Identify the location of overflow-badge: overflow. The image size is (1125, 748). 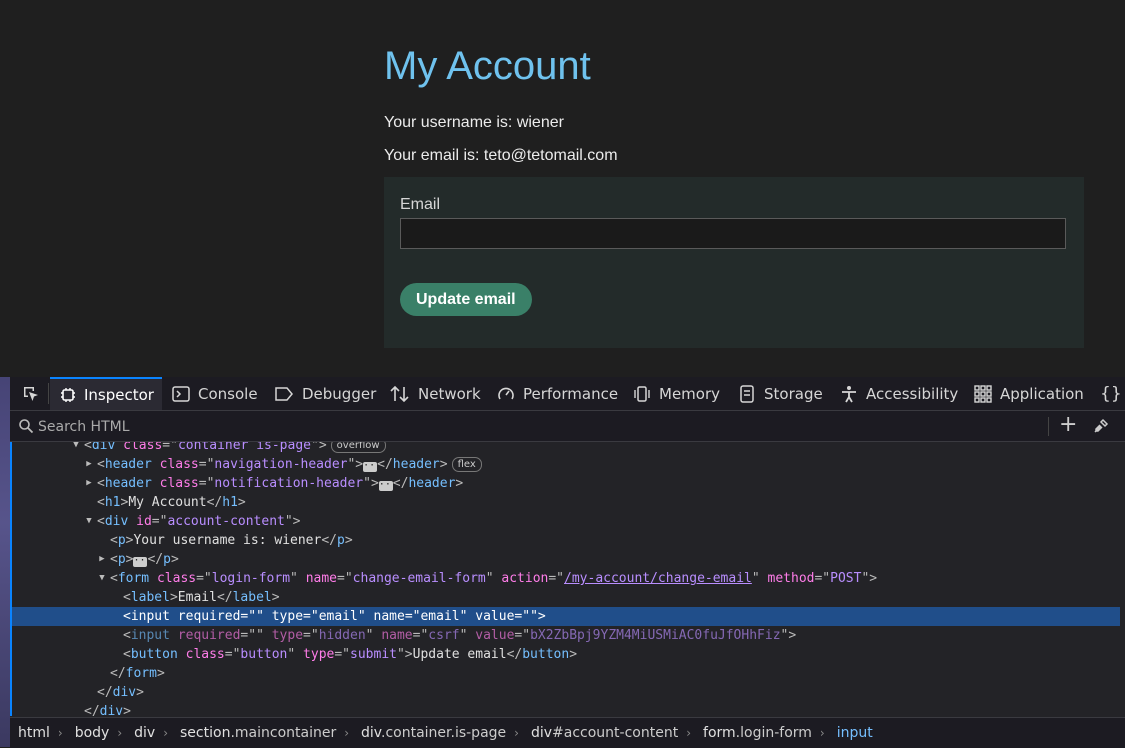
(358, 447).